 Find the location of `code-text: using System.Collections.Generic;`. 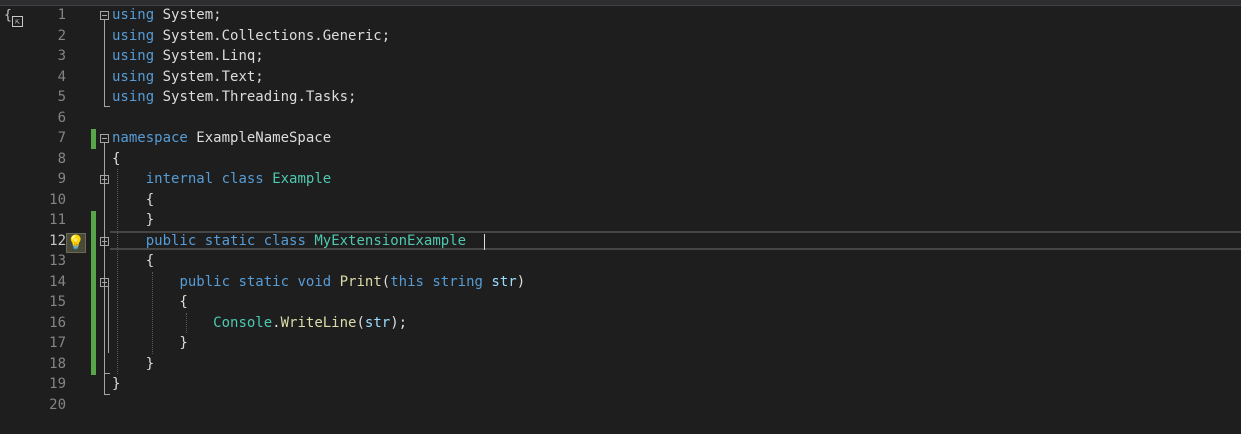

code-text: using System.Collections.Generic; is located at coordinates (251, 36).